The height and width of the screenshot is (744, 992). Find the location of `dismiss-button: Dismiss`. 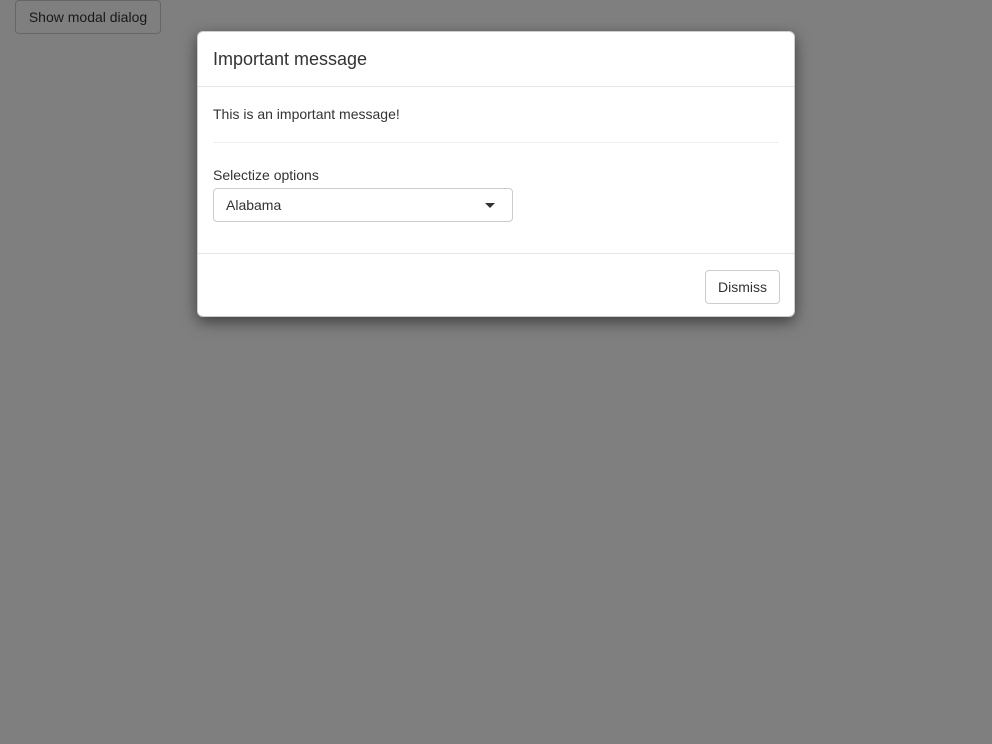

dismiss-button: Dismiss is located at coordinates (742, 287).